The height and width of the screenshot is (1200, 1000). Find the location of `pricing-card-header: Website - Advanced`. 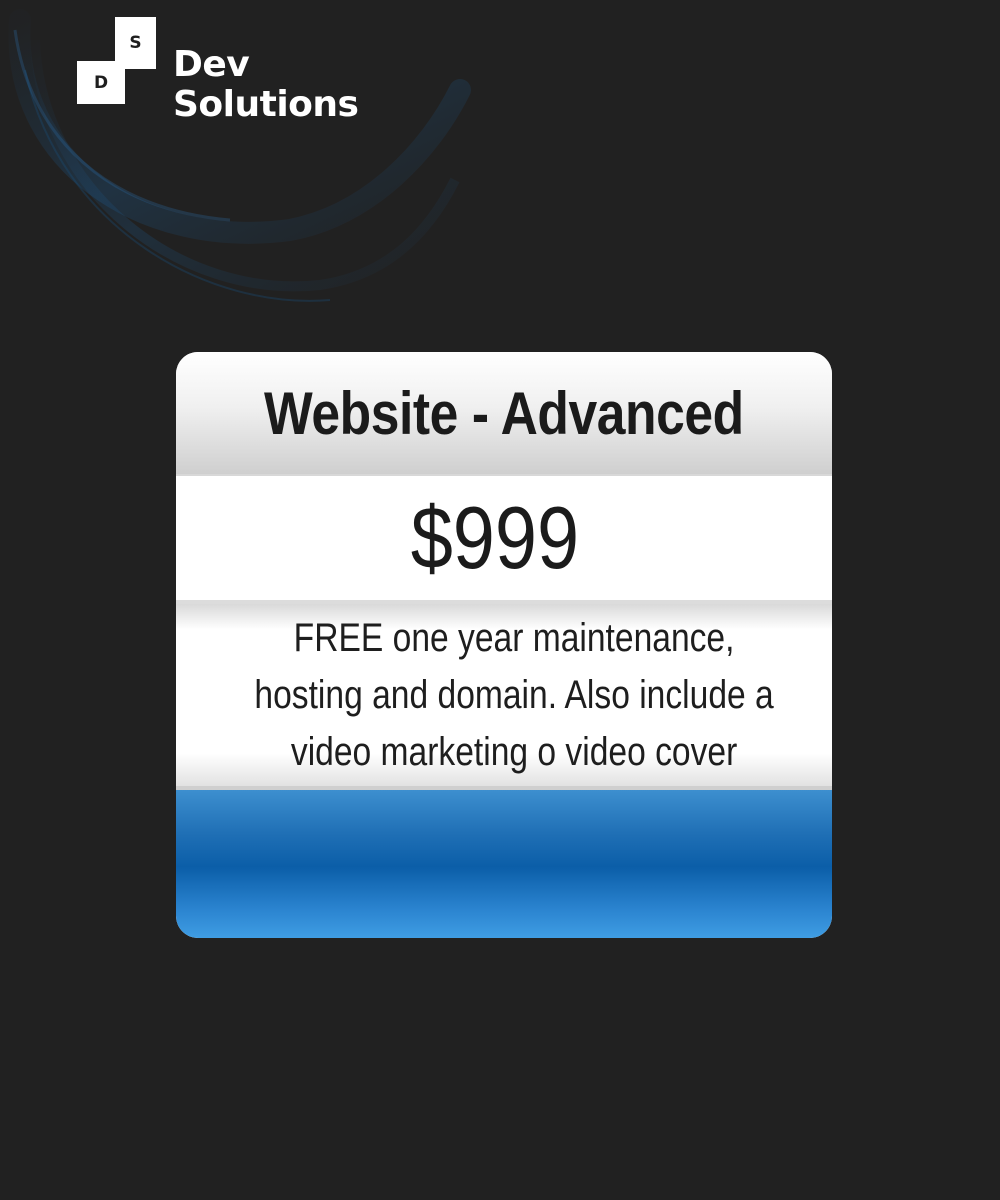

pricing-card-header: Website - Advanced is located at coordinates (504, 414).